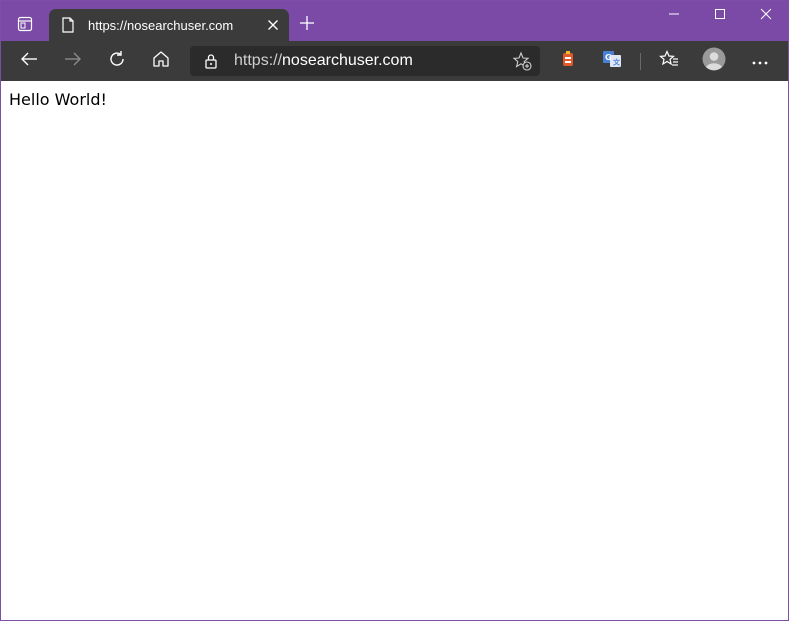 This screenshot has height=621, width=789. What do you see at coordinates (161, 25) in the screenshot?
I see `tab-title: https://nosearchuser.com` at bounding box center [161, 25].